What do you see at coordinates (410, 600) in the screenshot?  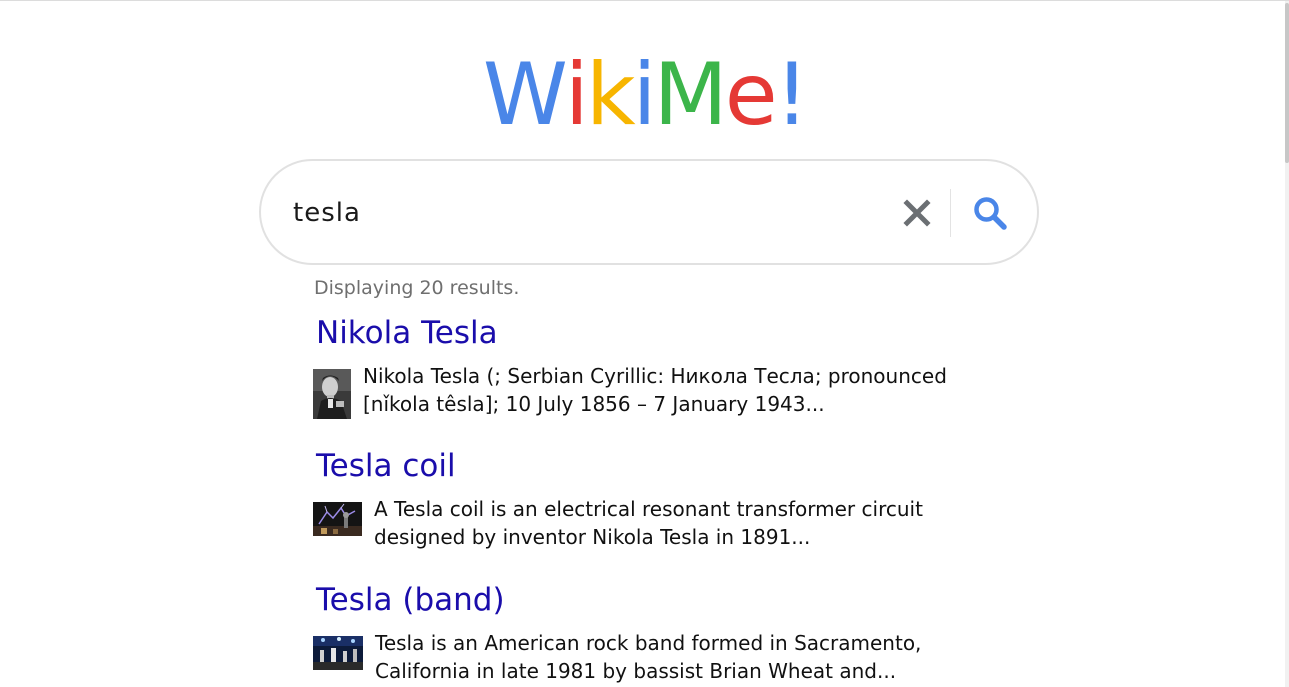 I see `result-title-link: Tesla (band)` at bounding box center [410, 600].